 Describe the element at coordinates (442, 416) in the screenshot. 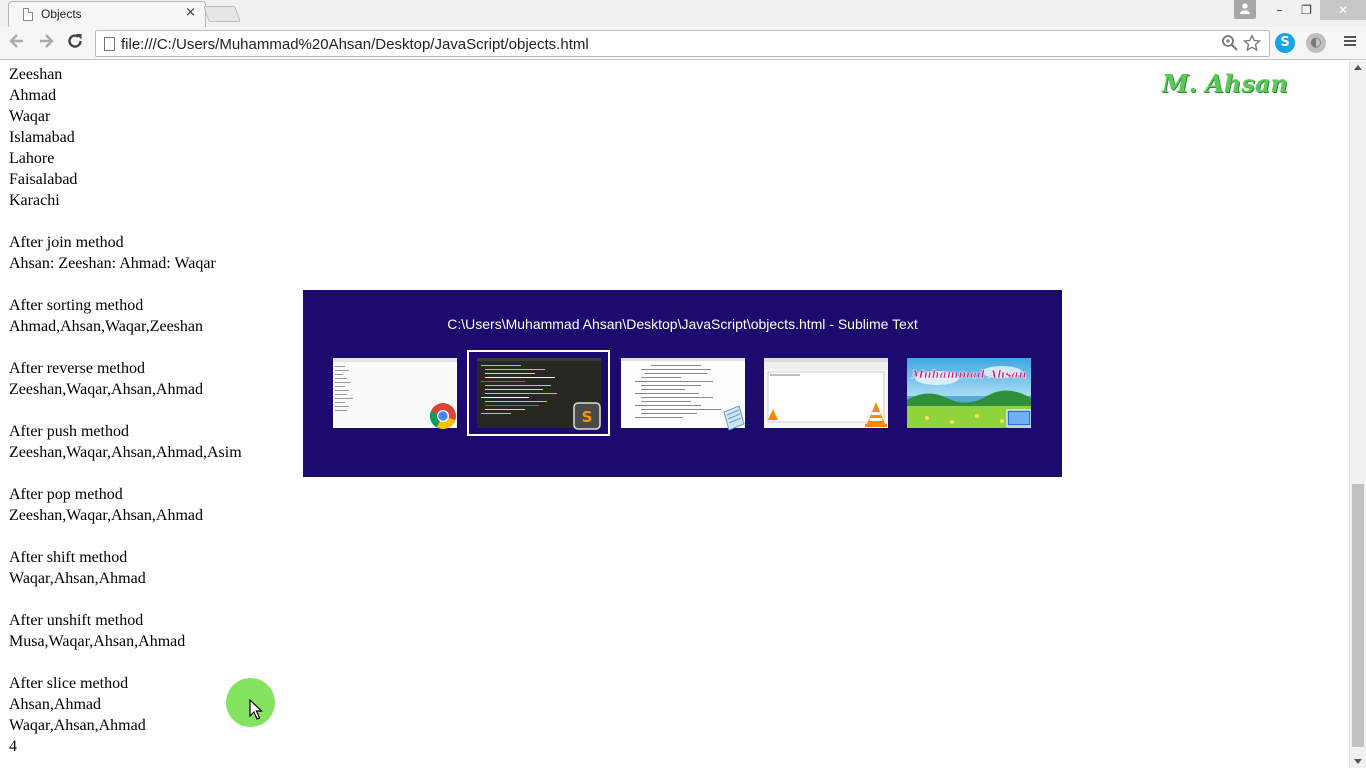

I see `chrome-icon` at that location.